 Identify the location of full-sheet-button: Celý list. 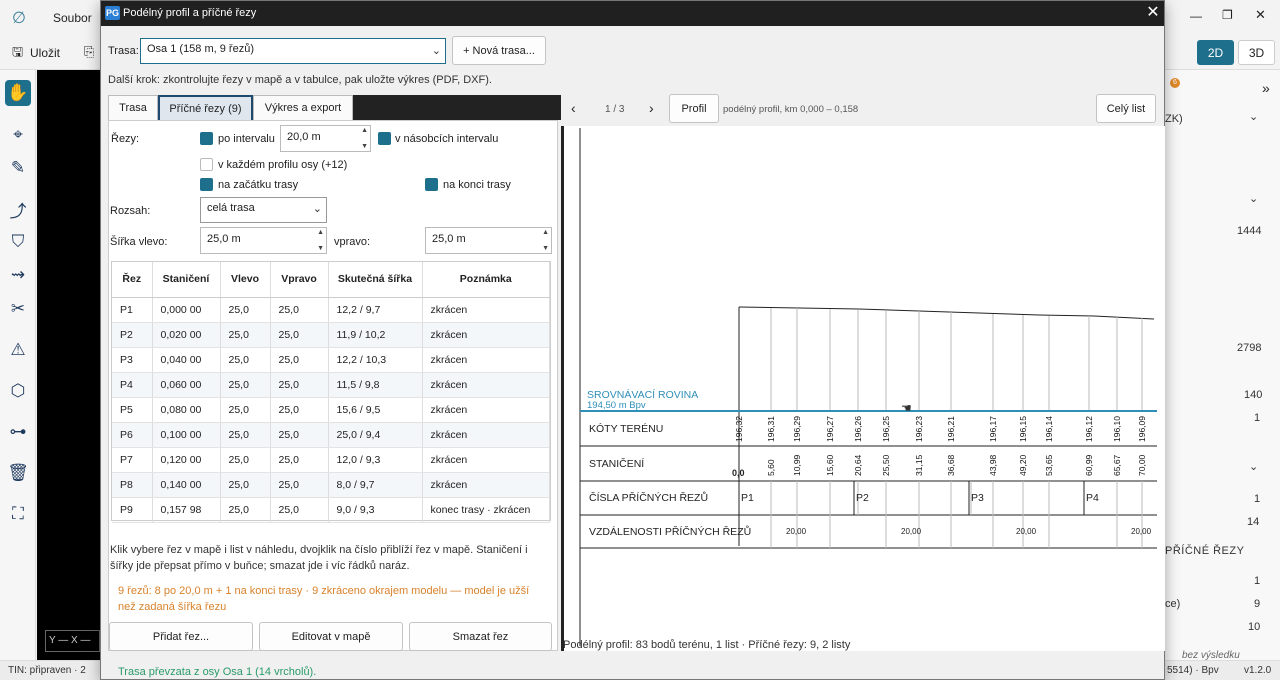
(1126, 108).